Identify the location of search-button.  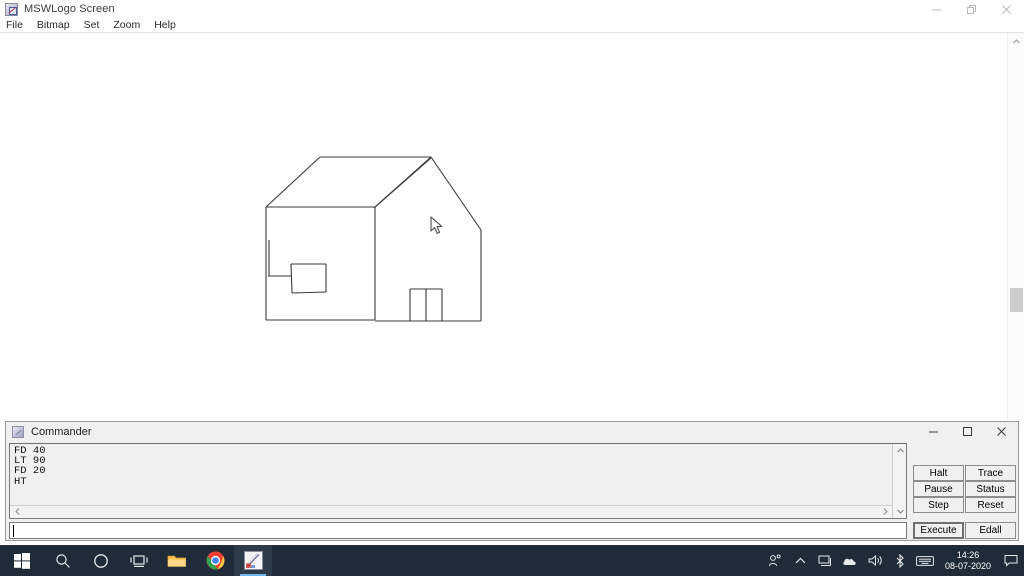
(63, 560).